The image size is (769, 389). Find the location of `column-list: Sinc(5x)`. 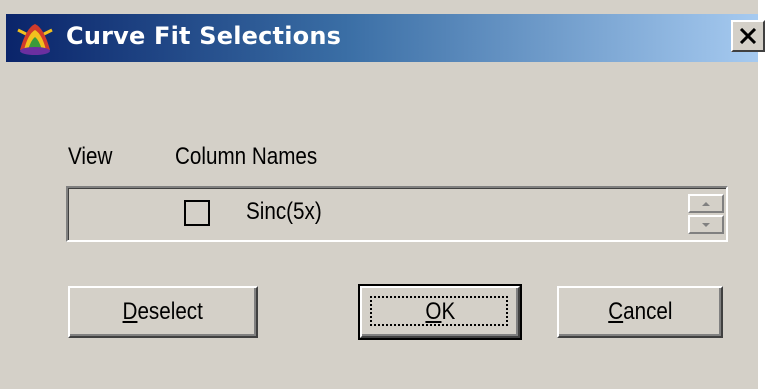

column-list: Sinc(5x) is located at coordinates (397, 214).